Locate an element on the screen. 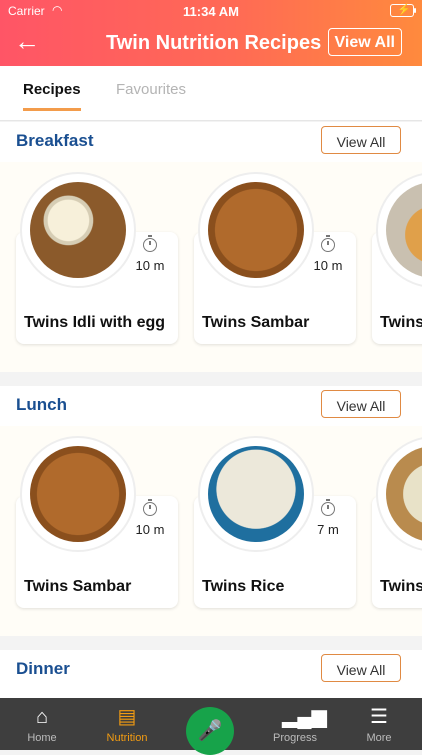  tab-home: ⌂ Home is located at coordinates (42, 724).